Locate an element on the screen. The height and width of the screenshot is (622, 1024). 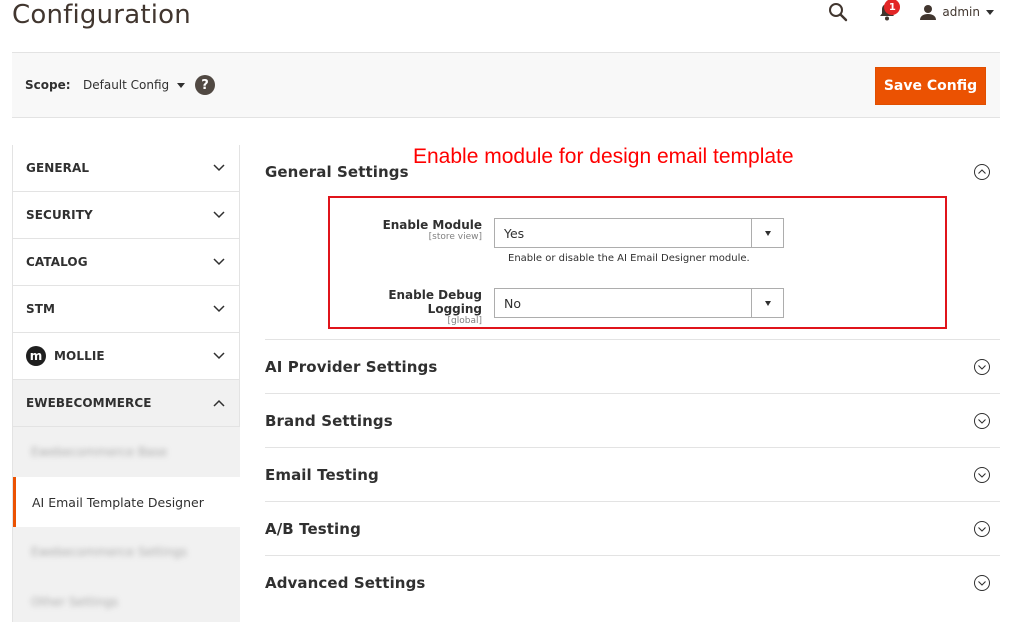
scope-value: Default Config is located at coordinates (126, 85).